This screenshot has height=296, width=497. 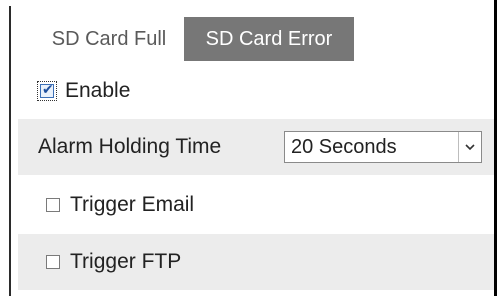 I want to click on tab-sd-card-full-label: SD Card Full, so click(x=109, y=38).